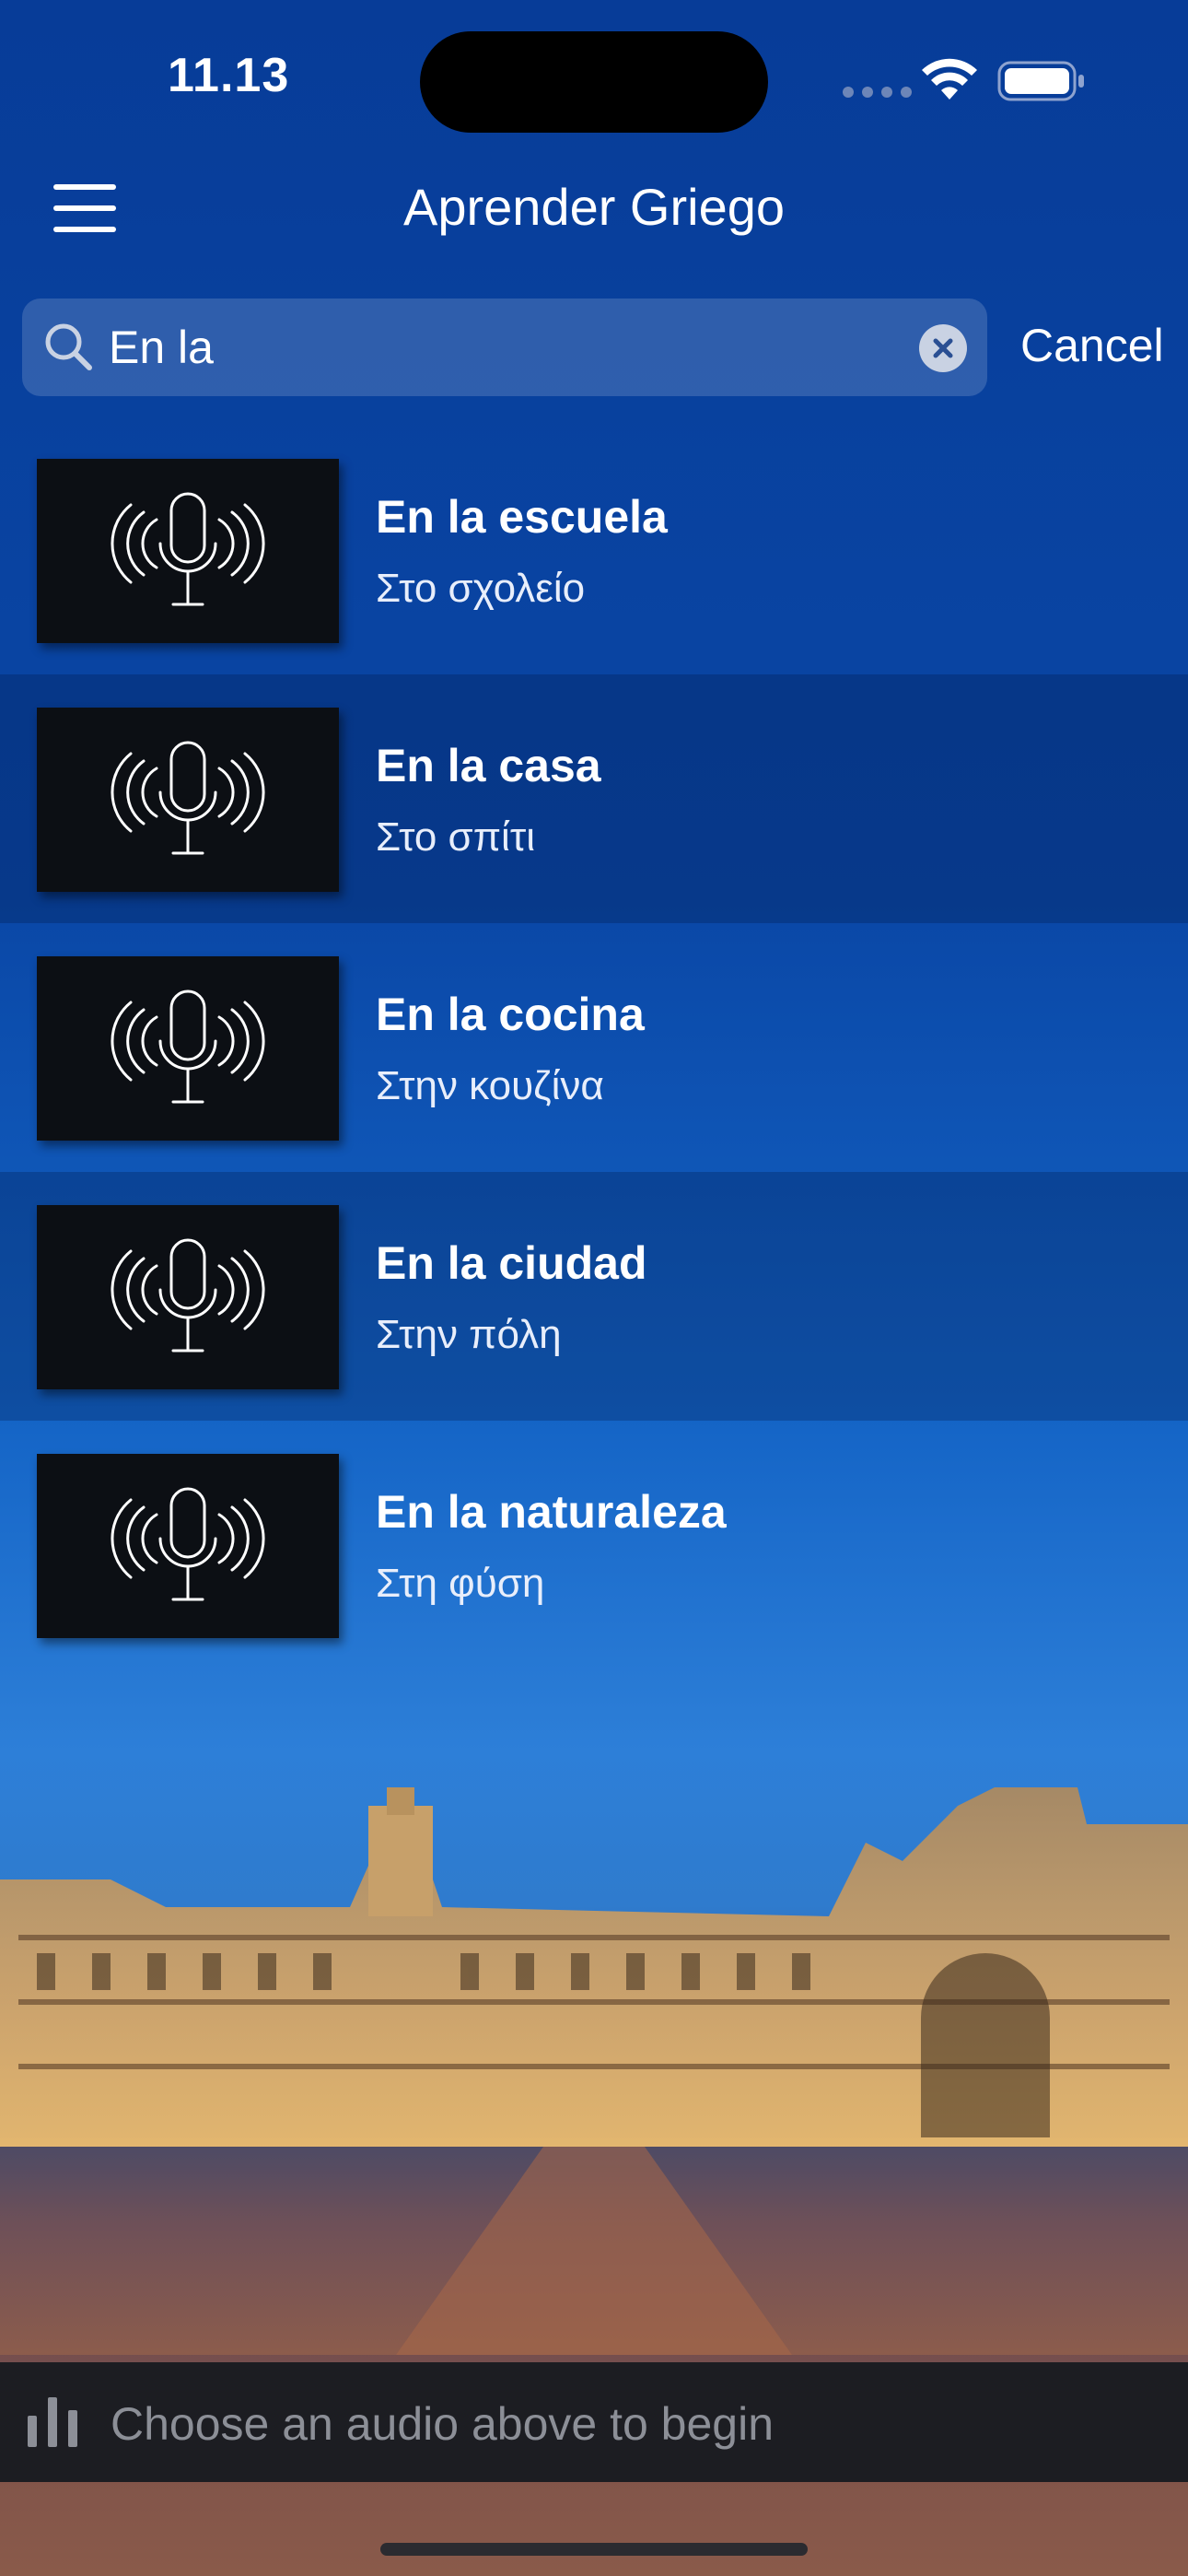 The image size is (1188, 2576). What do you see at coordinates (511, 1263) in the screenshot?
I see `item-title: En la ciudad` at bounding box center [511, 1263].